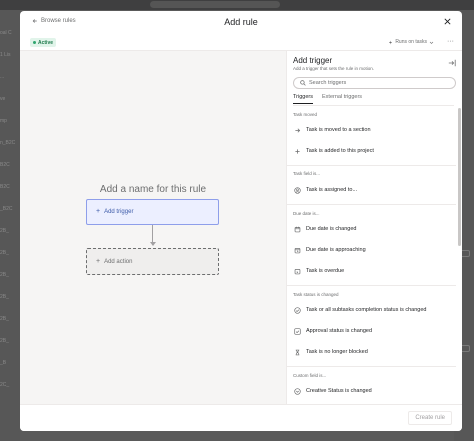 The height and width of the screenshot is (441, 474). What do you see at coordinates (215, 4) in the screenshot?
I see `background-search-bar` at bounding box center [215, 4].